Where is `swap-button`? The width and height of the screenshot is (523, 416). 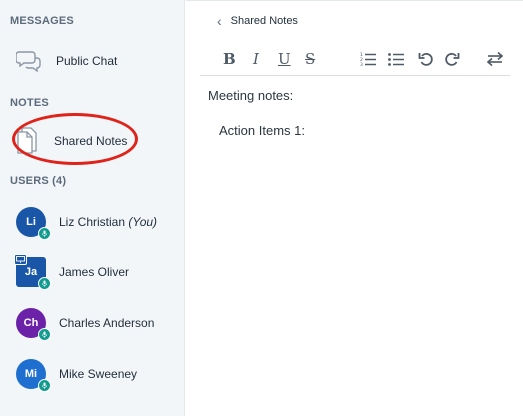 swap-button is located at coordinates (495, 59).